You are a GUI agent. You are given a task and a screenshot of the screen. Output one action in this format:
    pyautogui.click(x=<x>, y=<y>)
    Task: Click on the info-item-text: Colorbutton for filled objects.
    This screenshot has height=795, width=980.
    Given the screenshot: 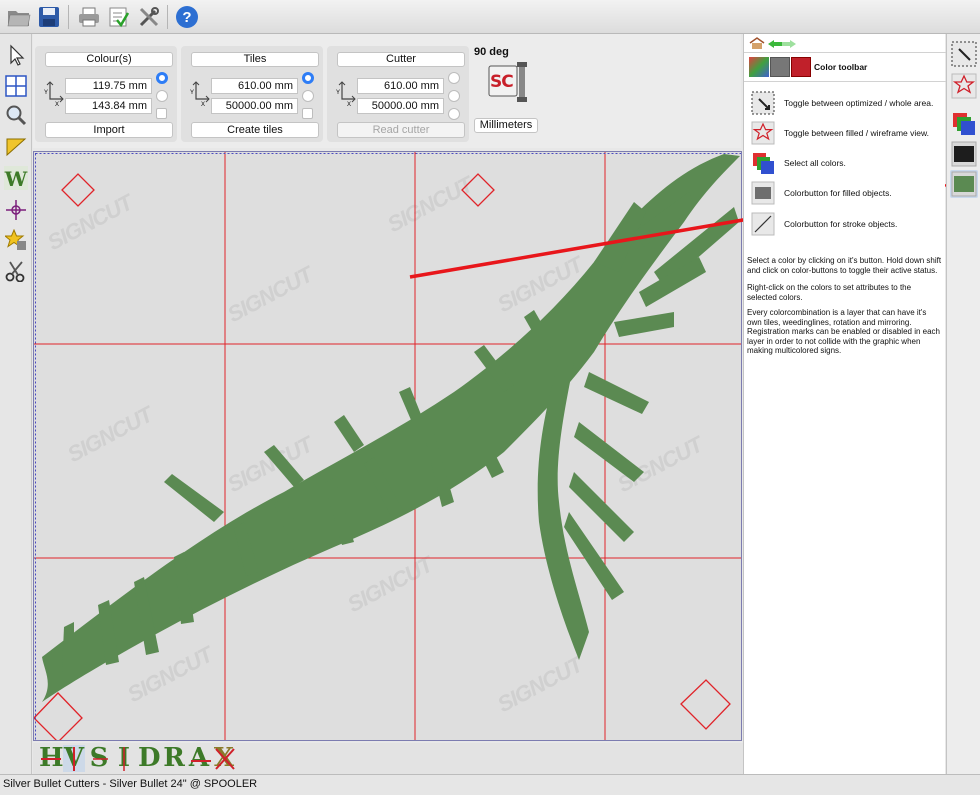 What is the action you would take?
    pyautogui.click(x=838, y=193)
    